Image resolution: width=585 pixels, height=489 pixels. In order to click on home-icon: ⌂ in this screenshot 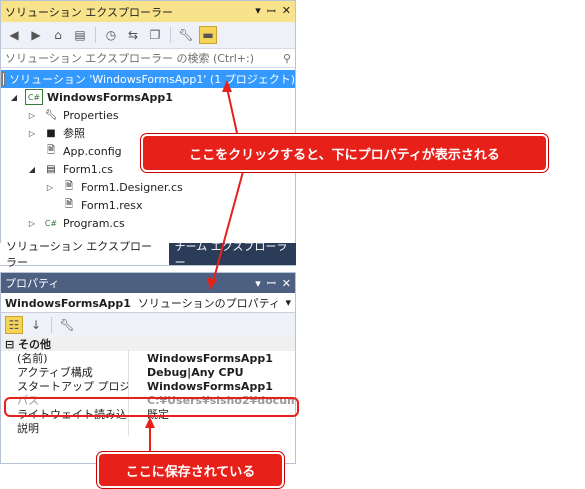, I will do `click(58, 35)`.